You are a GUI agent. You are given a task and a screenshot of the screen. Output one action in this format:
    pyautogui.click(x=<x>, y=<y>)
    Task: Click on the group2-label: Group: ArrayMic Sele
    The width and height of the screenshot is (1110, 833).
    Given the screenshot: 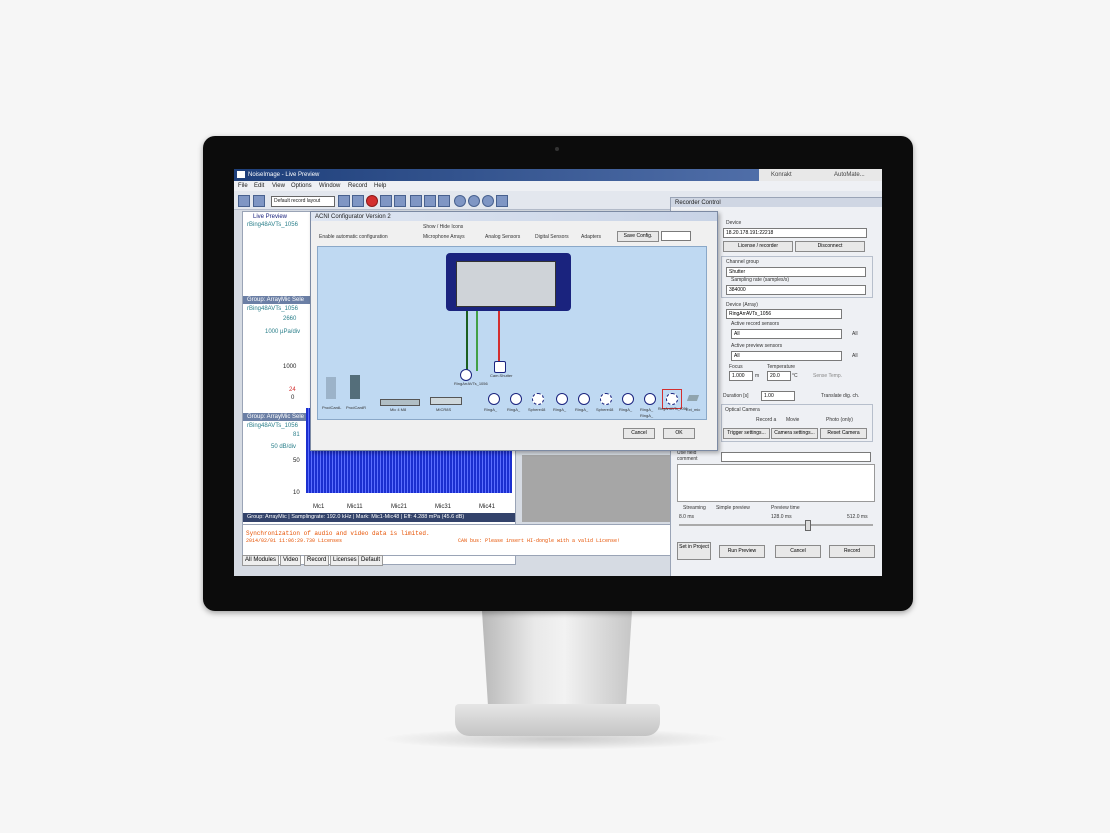 What is the action you would take?
    pyautogui.click(x=276, y=417)
    